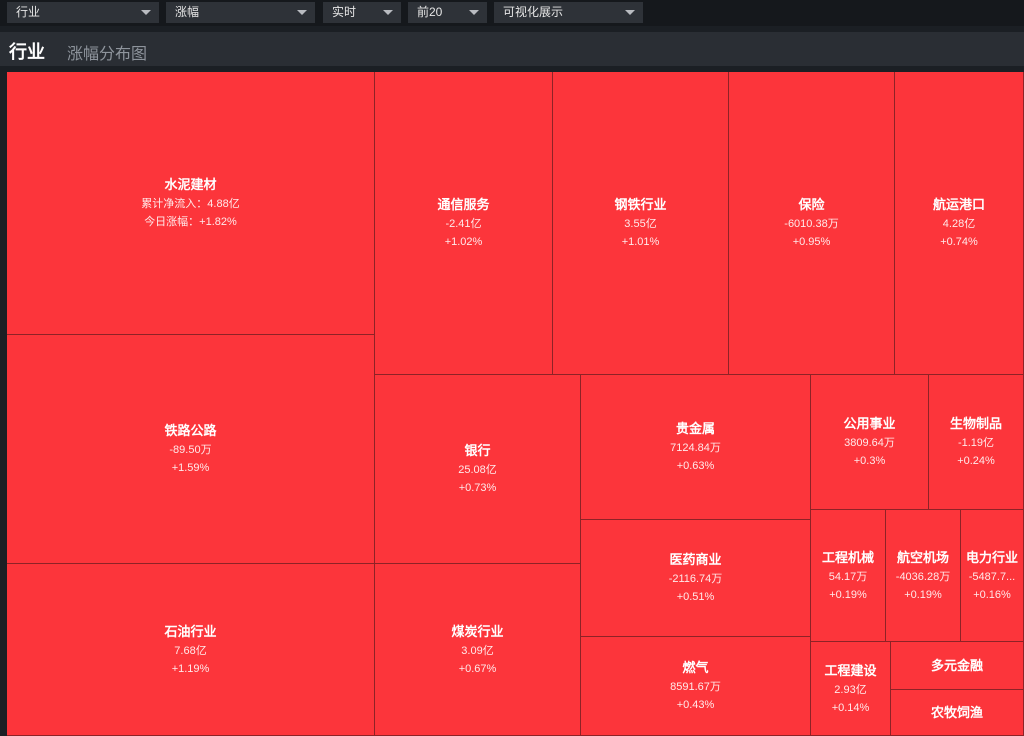  What do you see at coordinates (190, 184) in the screenshot?
I see `treemap-cell-name: 水泥建材` at bounding box center [190, 184].